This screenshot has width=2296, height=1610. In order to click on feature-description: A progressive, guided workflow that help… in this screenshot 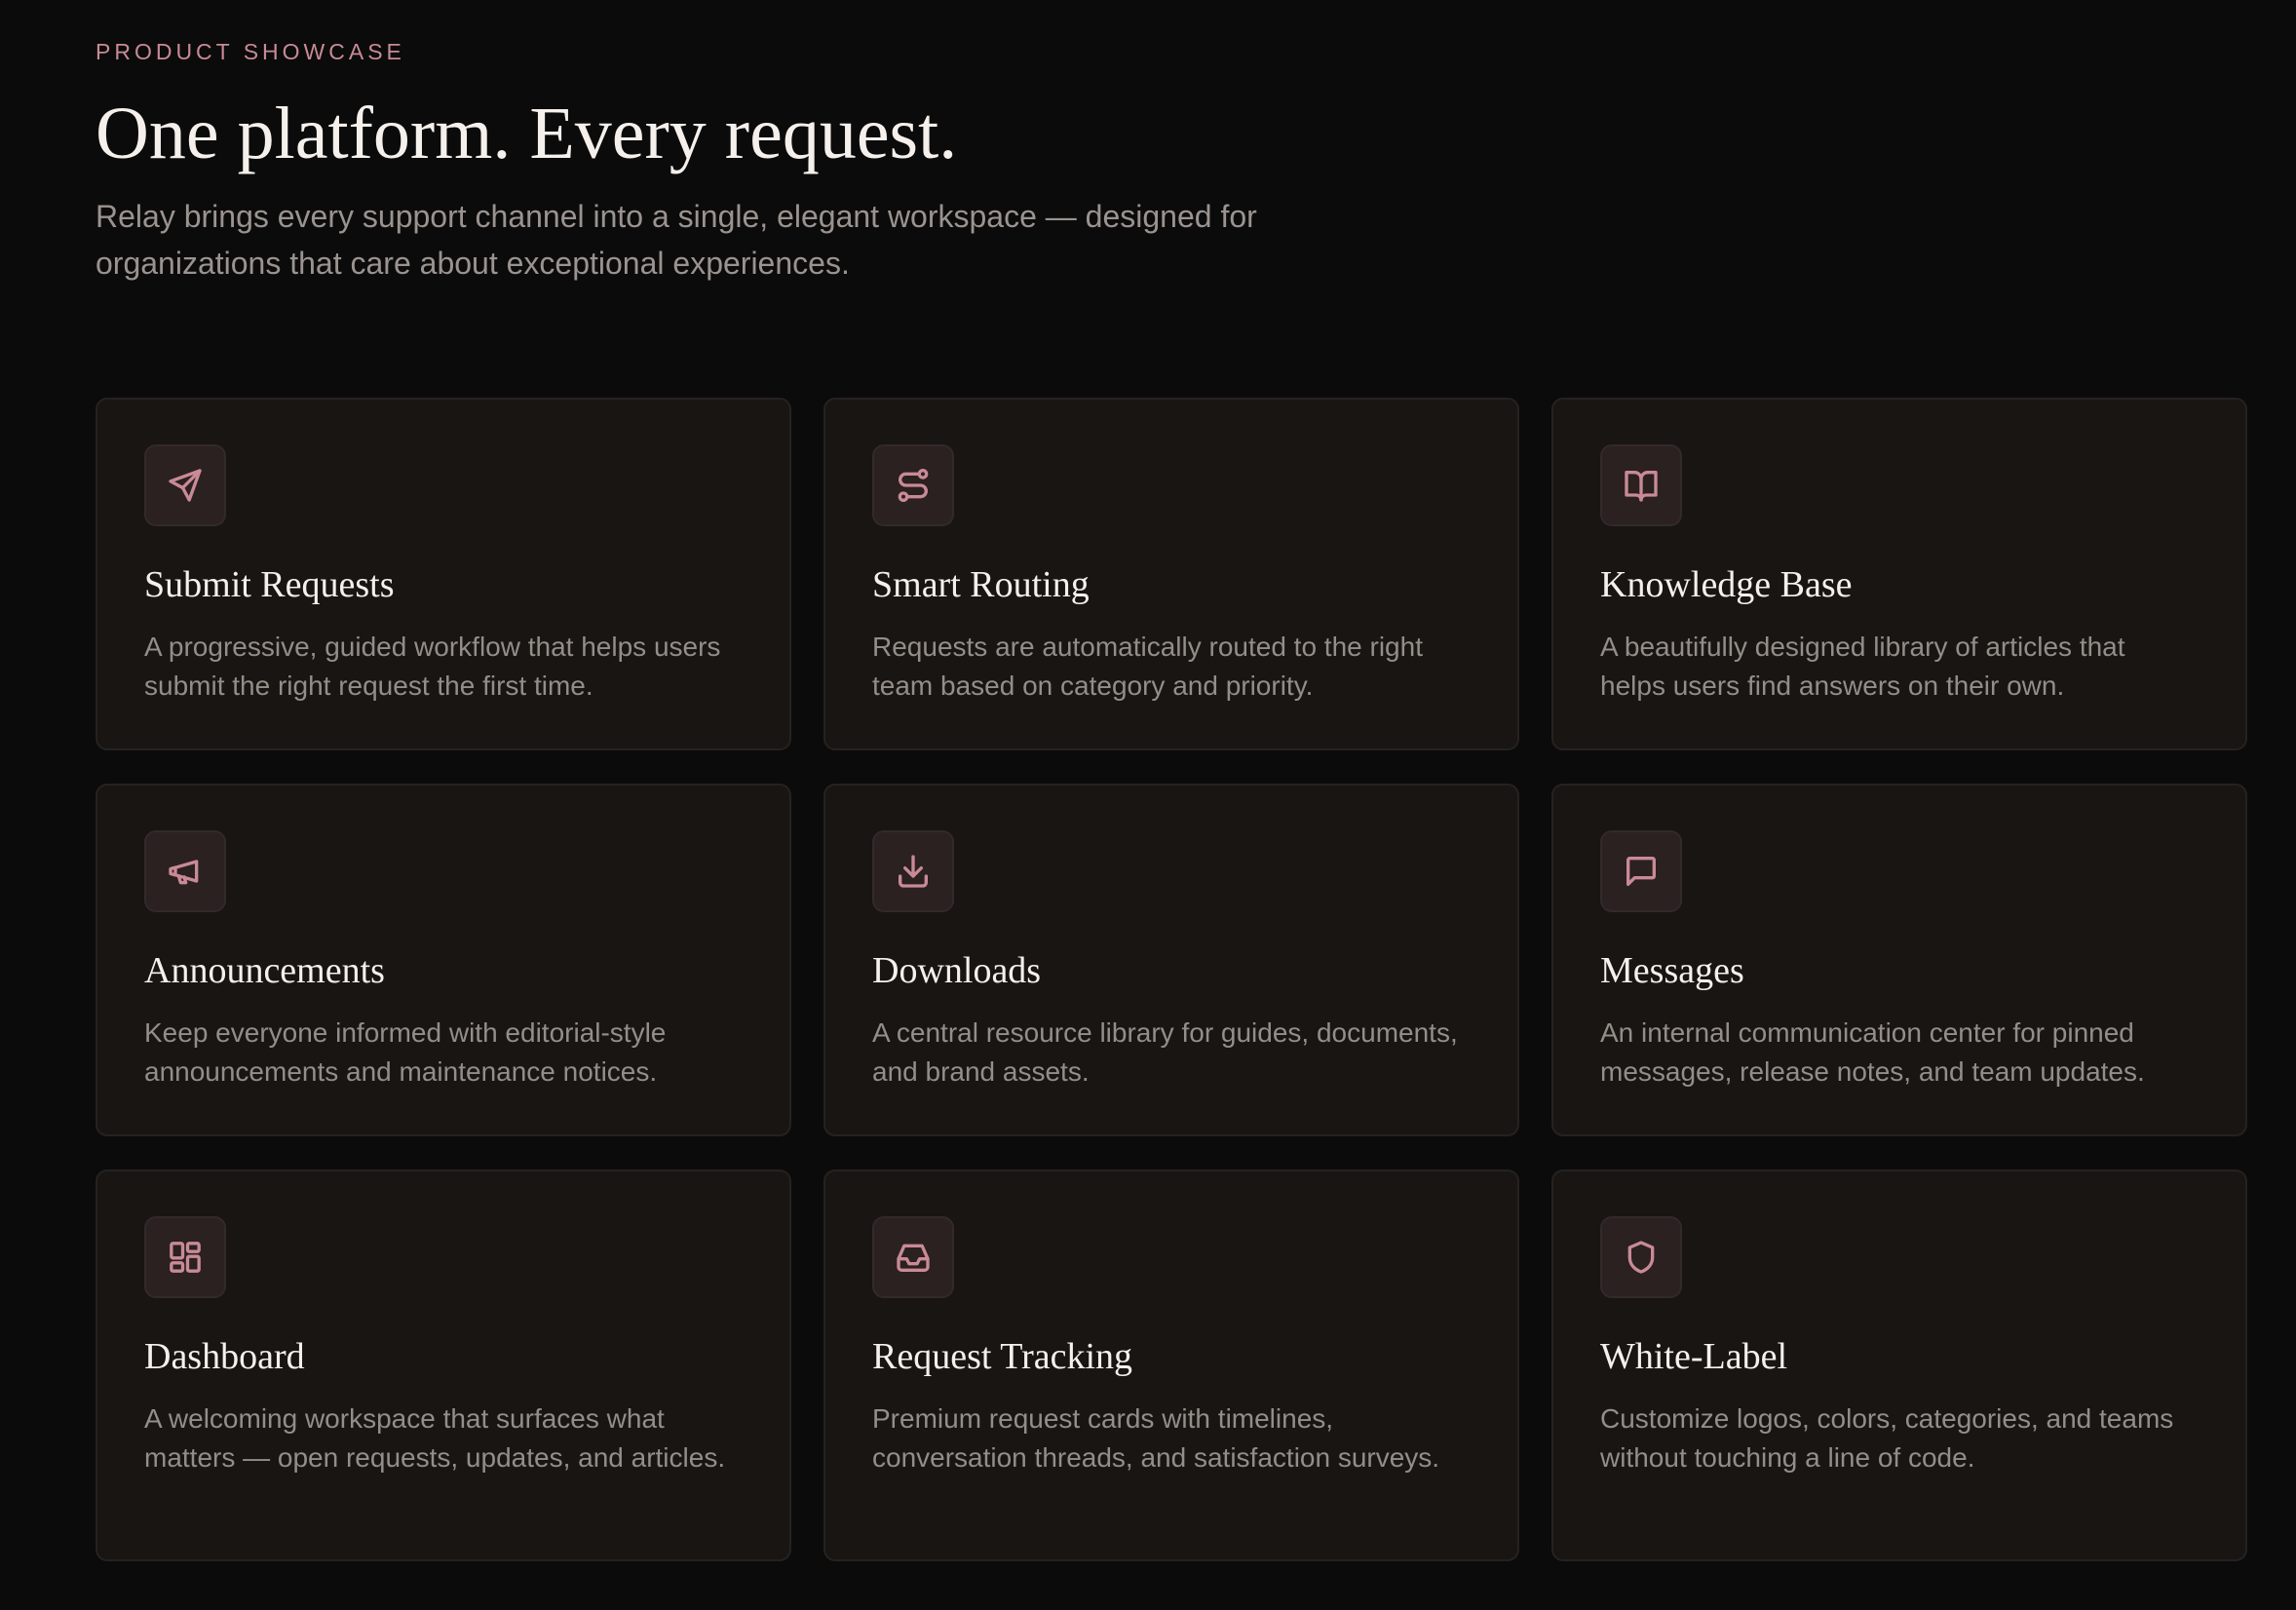, I will do `click(432, 666)`.